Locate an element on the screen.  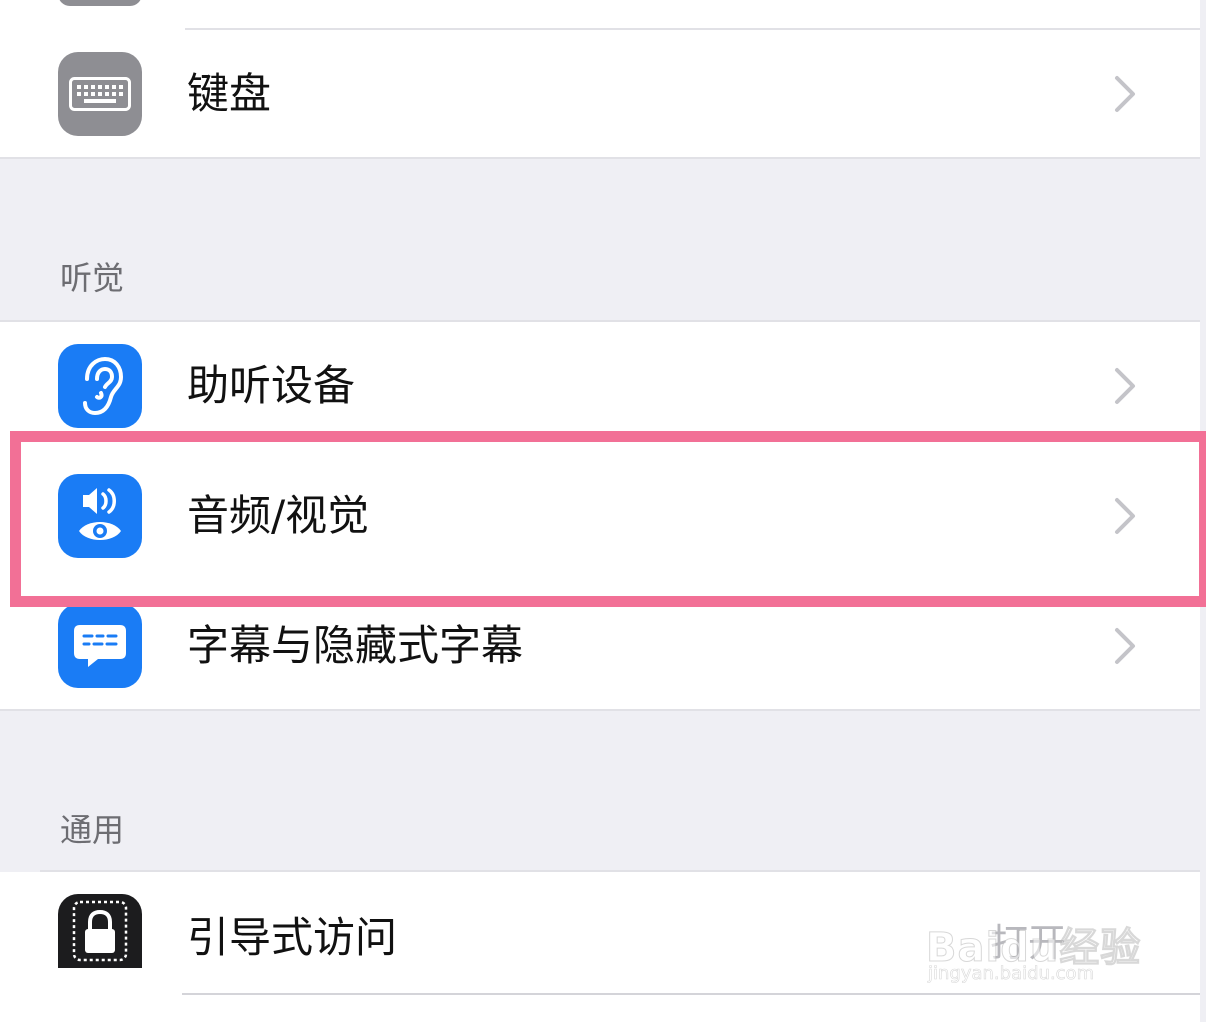
watermark-url: jingyan.baidu.com is located at coordinates (1011, 974).